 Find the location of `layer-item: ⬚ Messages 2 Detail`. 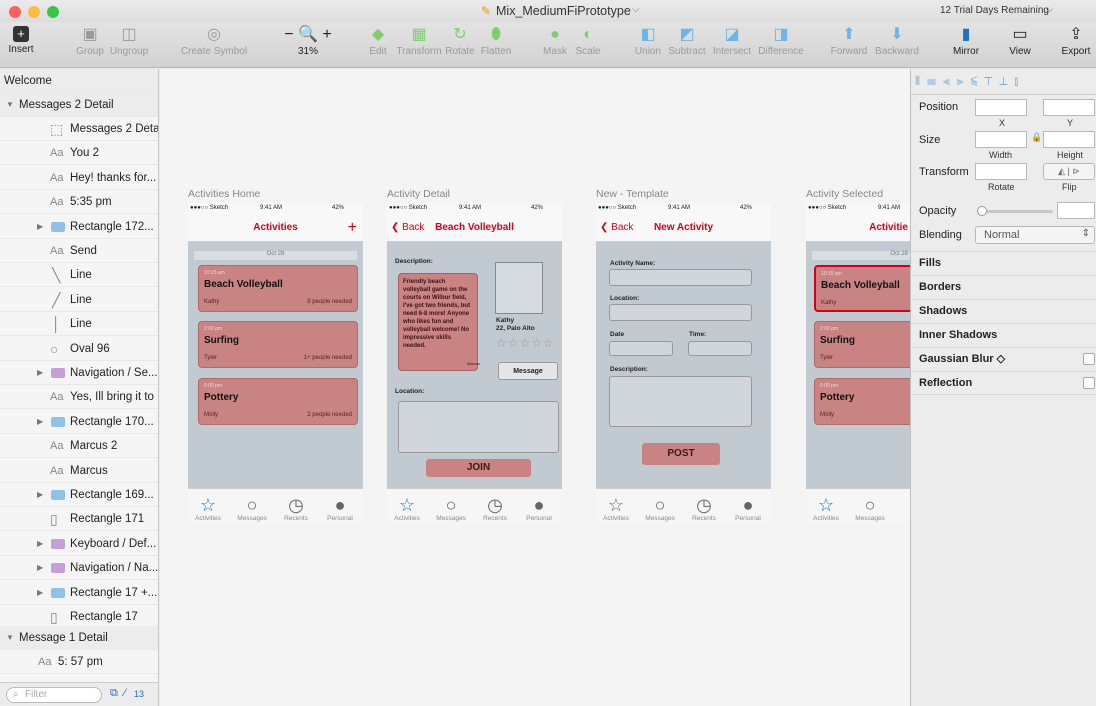

layer-item: ⬚ Messages 2 Detail is located at coordinates (79, 129).